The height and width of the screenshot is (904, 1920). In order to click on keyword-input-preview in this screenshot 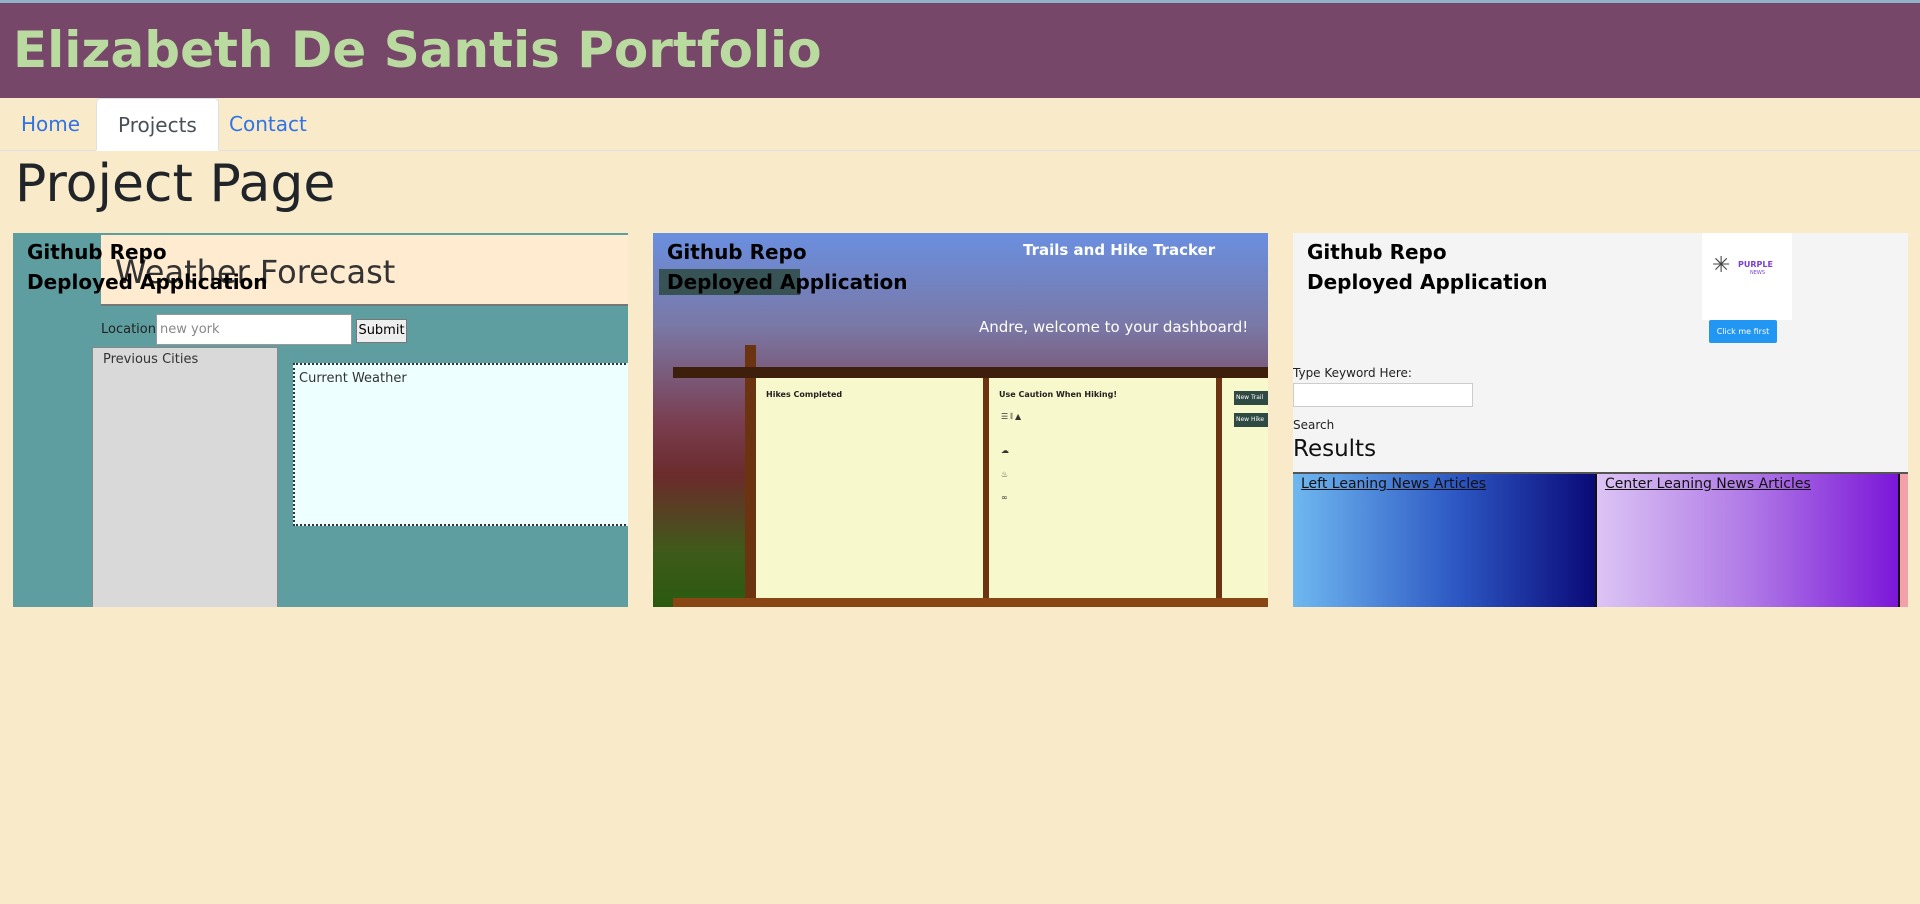, I will do `click(1383, 395)`.